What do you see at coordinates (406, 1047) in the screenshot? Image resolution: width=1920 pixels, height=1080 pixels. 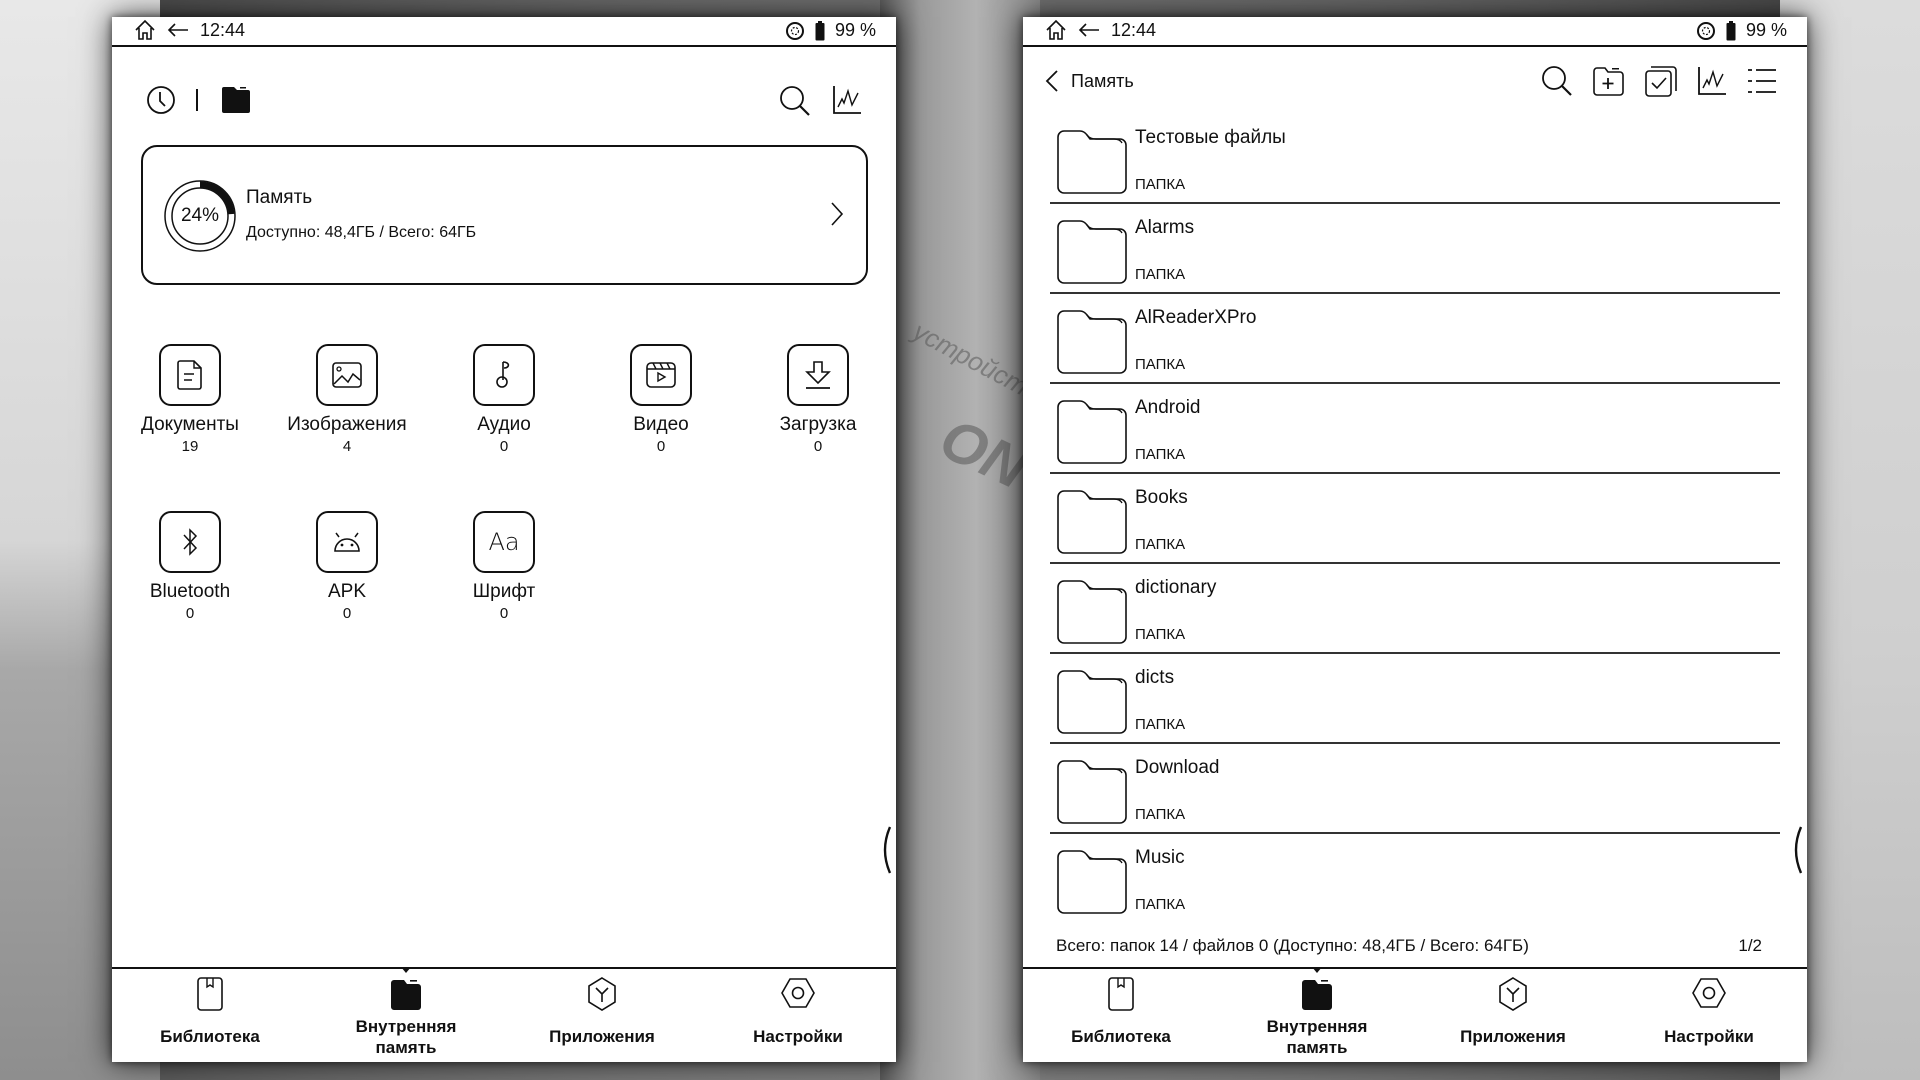 I see `nav-label-line2: память` at bounding box center [406, 1047].